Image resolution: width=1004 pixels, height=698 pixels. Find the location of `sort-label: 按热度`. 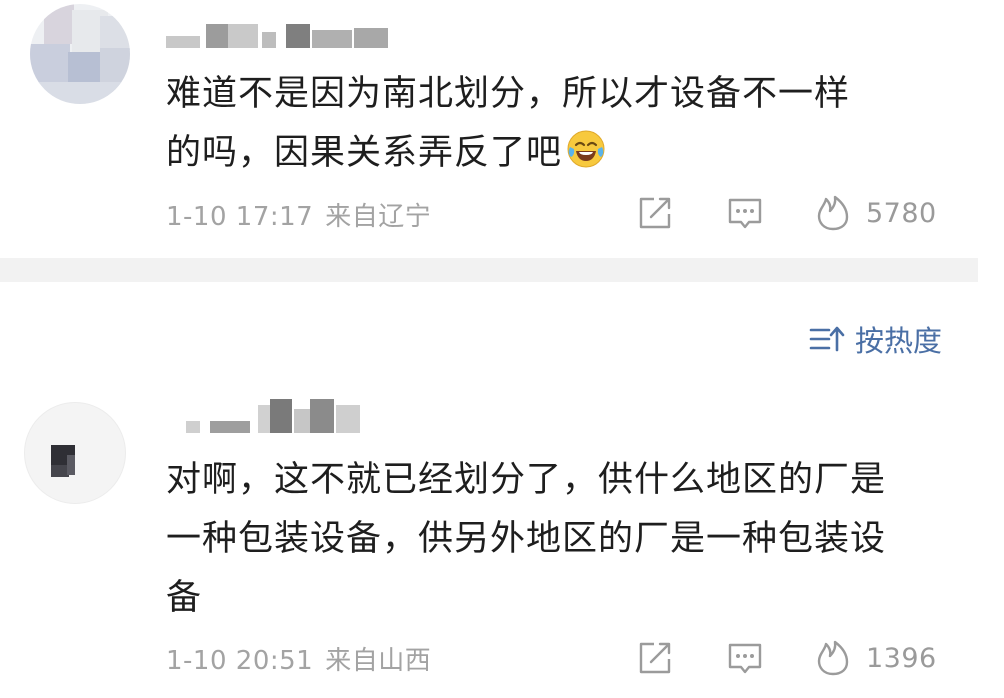

sort-label: 按热度 is located at coordinates (898, 341).